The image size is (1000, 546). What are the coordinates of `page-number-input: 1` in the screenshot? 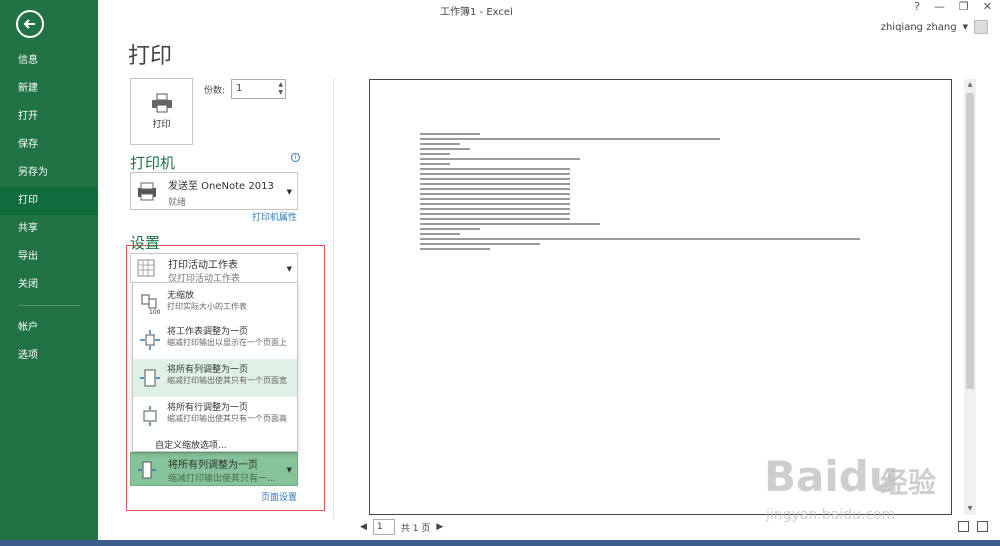 It's located at (383, 527).